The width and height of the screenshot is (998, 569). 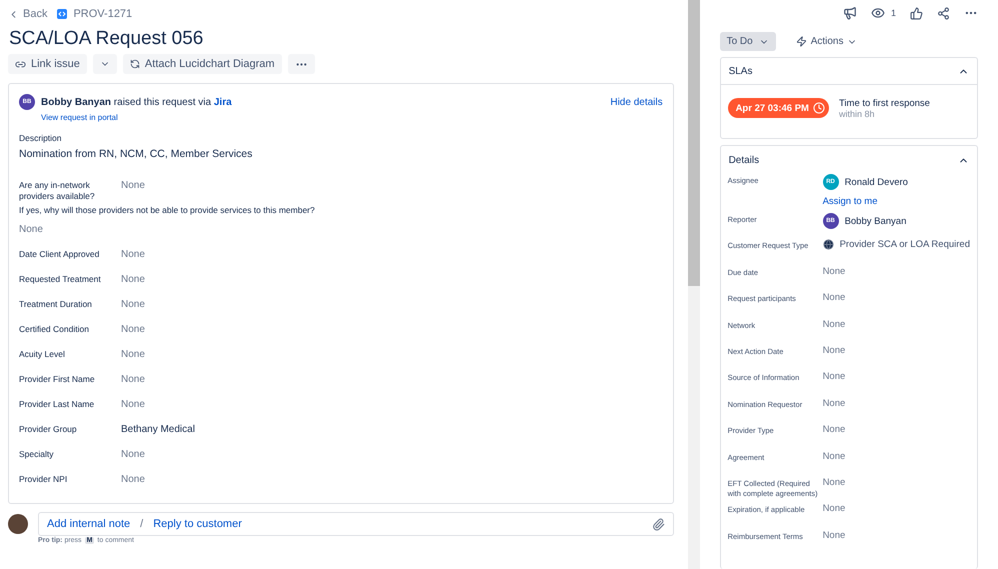 What do you see at coordinates (905, 244) in the screenshot?
I see `field-value: Provider SCA or LOA Required` at bounding box center [905, 244].